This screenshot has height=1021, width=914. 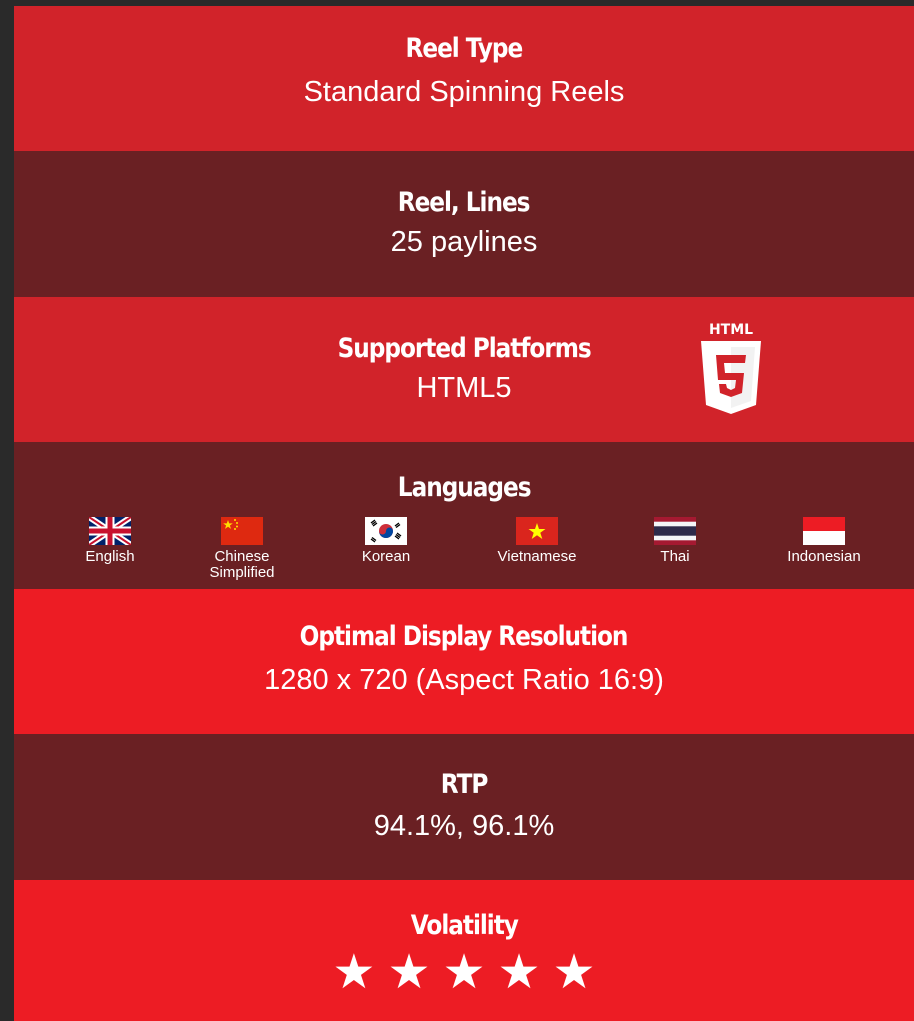 What do you see at coordinates (464, 807) in the screenshot?
I see `rtp-section: RTP 94.1%, 96.1%` at bounding box center [464, 807].